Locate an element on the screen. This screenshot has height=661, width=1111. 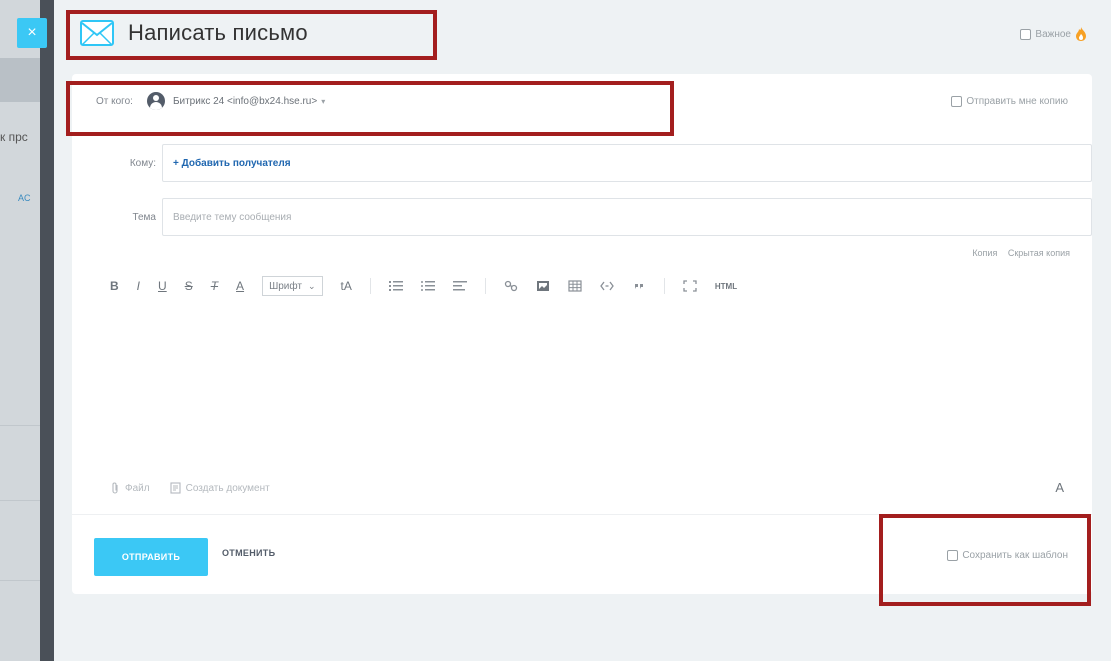
close-icon: × is located at coordinates (32, 32).